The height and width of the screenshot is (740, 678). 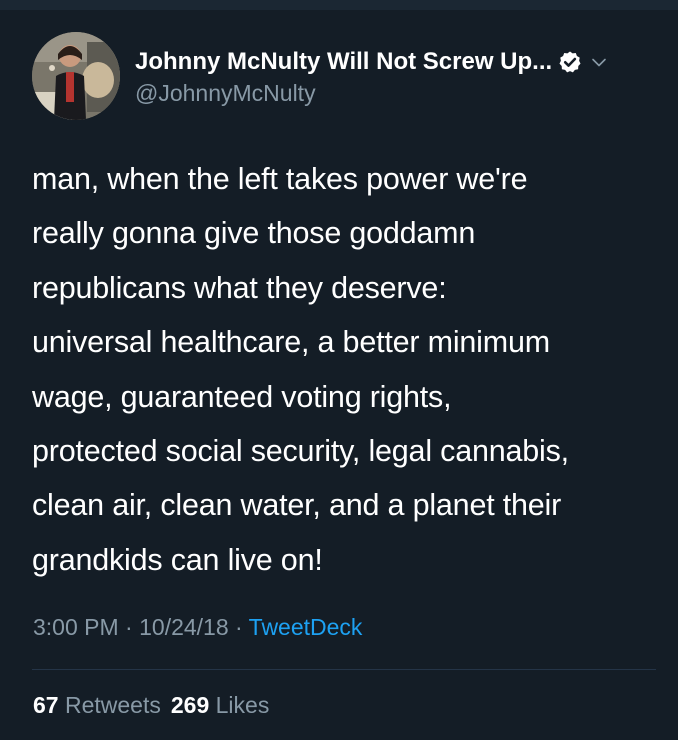 I want to click on profile-photo-icon, so click(x=76, y=76).